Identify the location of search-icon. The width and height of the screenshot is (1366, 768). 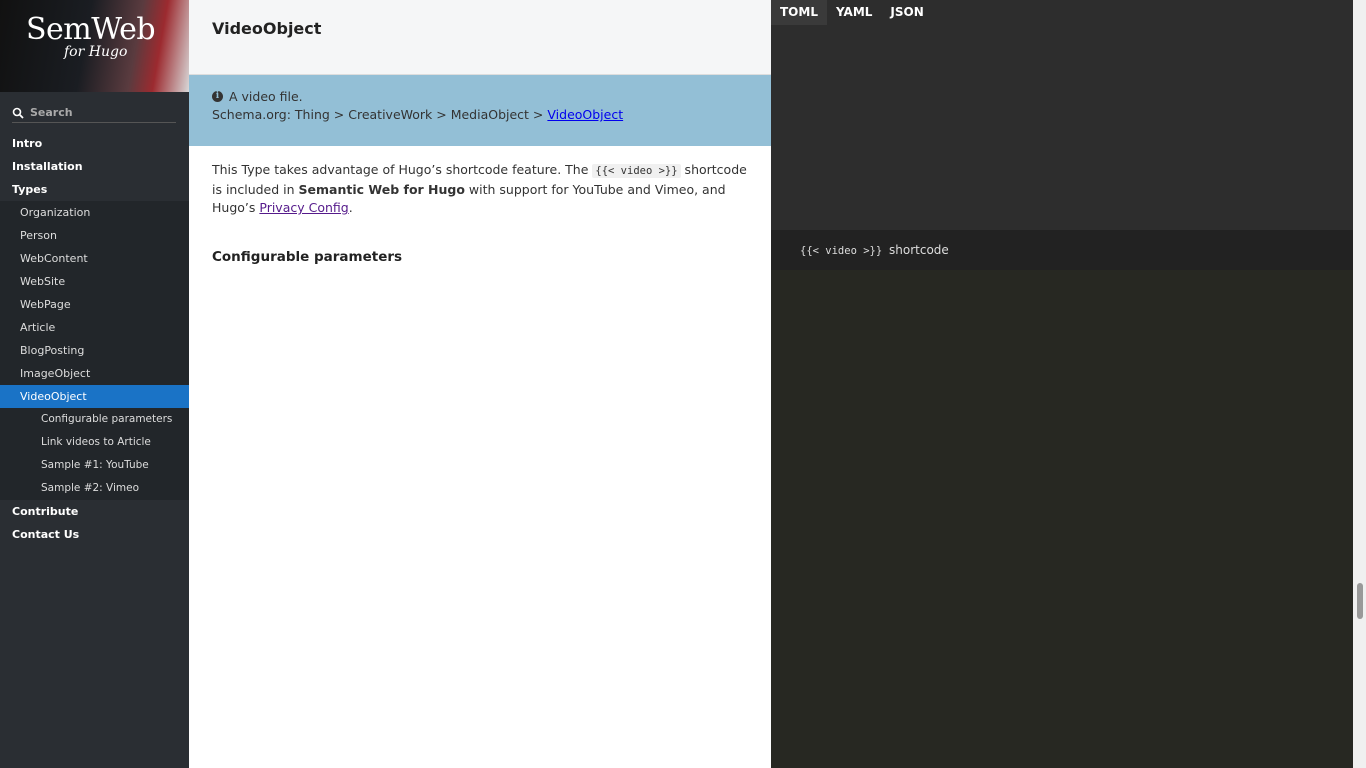
(18, 113).